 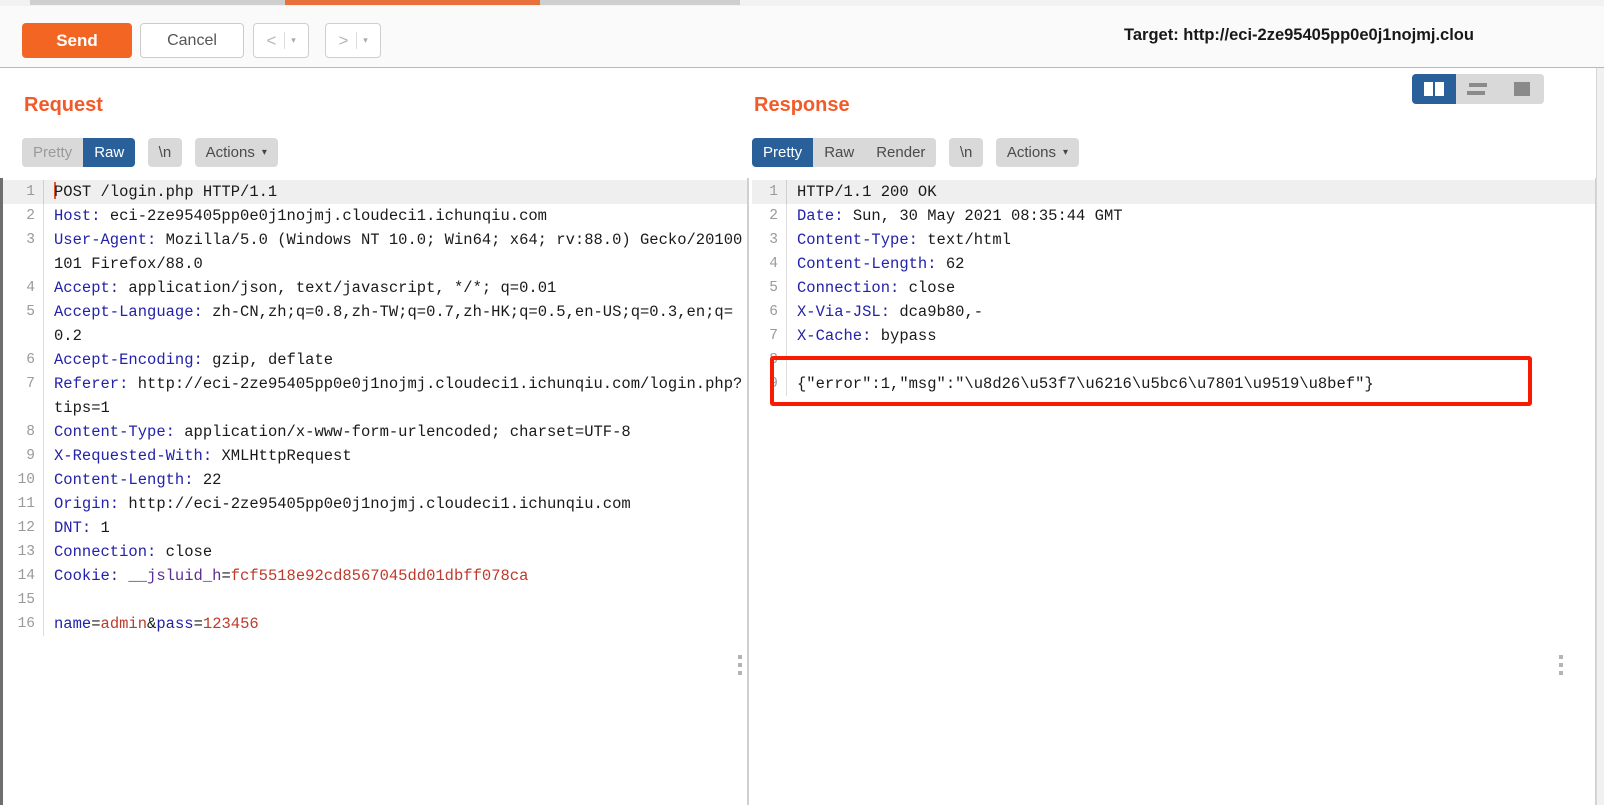 What do you see at coordinates (110, 240) in the screenshot?
I see `code-segment: User-Agent:` at bounding box center [110, 240].